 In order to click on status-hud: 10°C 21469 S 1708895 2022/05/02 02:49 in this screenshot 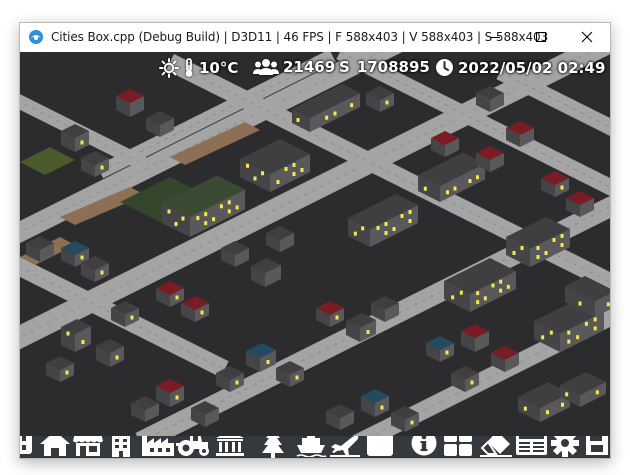, I will do `click(315, 67)`.